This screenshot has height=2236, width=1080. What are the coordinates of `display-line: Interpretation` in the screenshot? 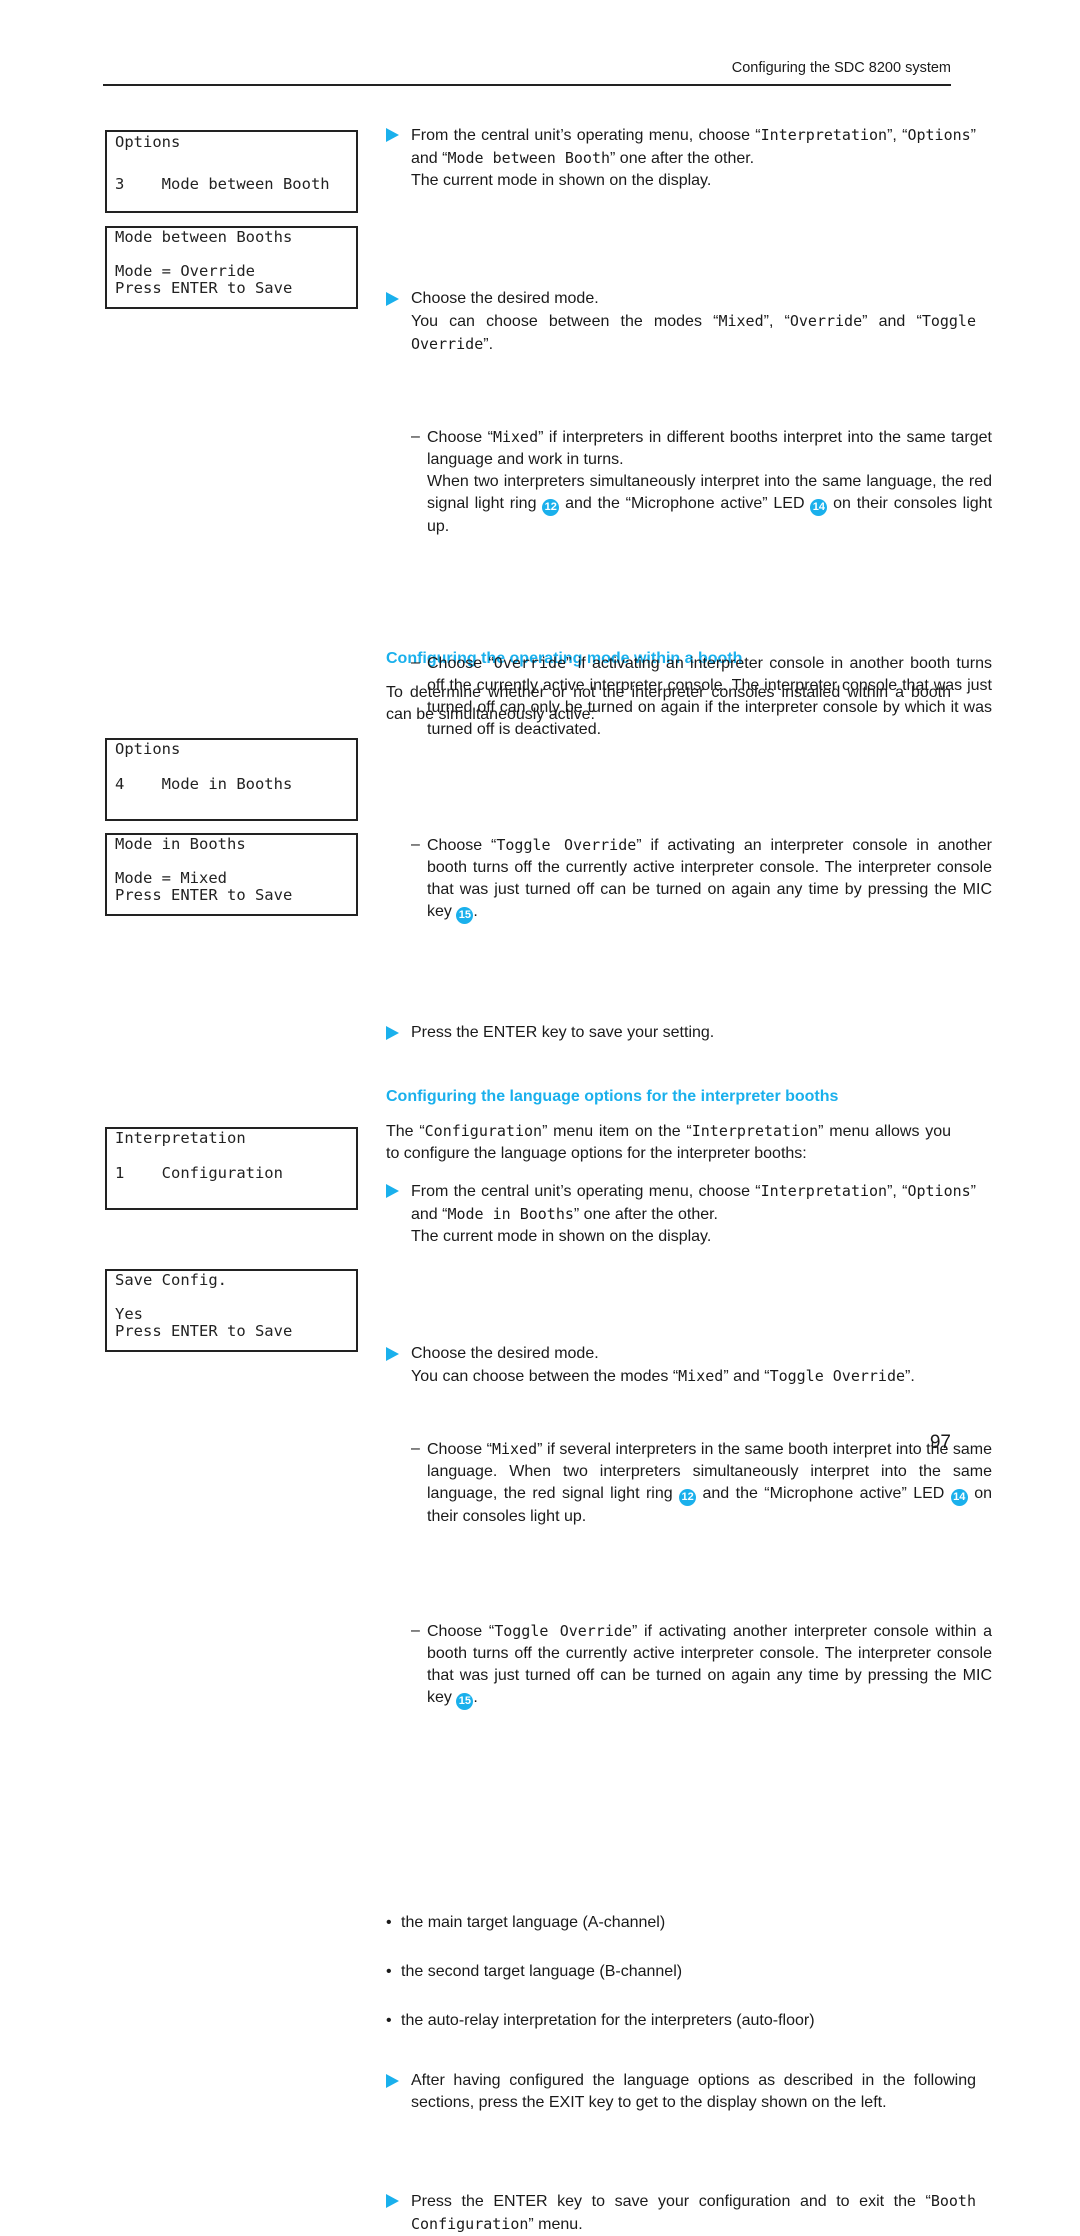 It's located at (180, 1138).